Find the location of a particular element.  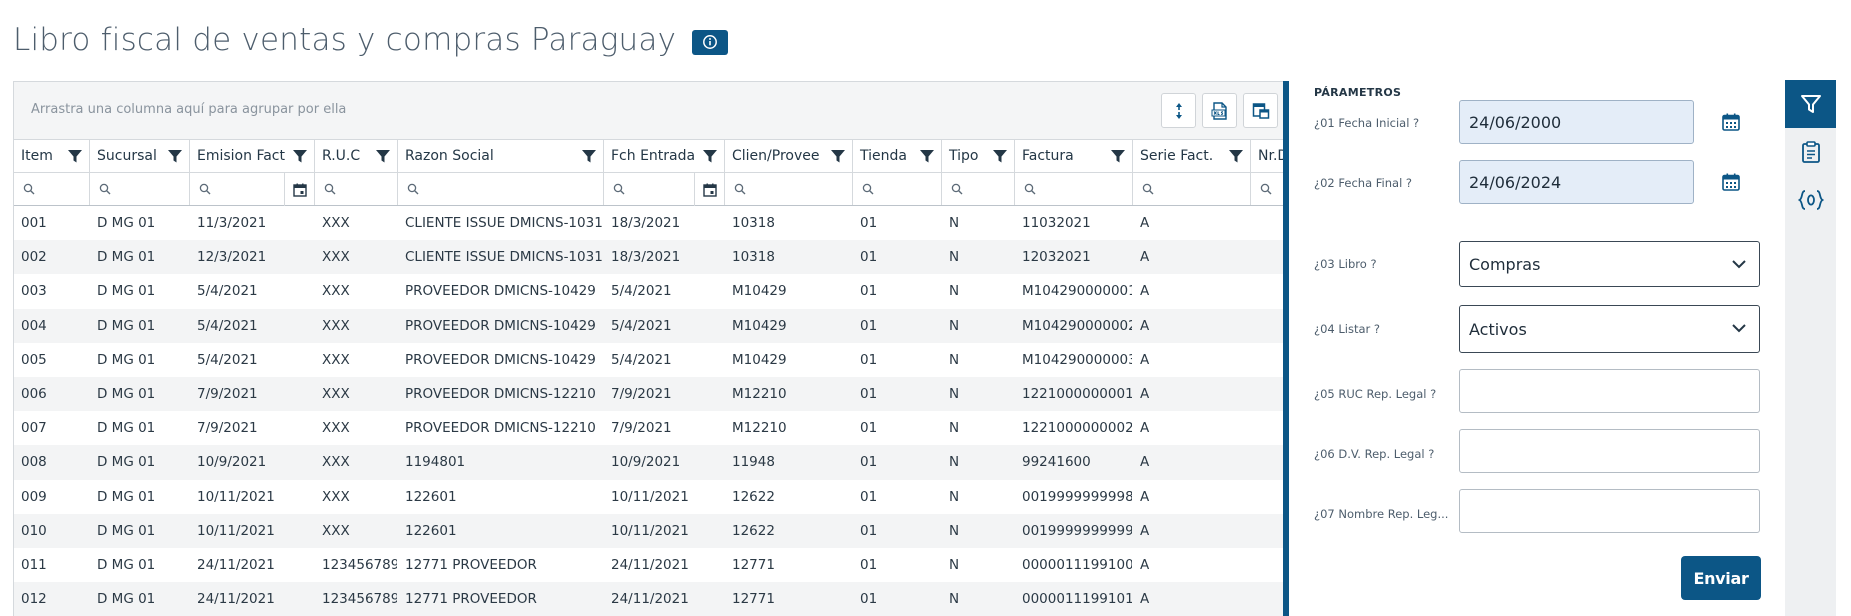

expand-collapse-button is located at coordinates (1178, 110).